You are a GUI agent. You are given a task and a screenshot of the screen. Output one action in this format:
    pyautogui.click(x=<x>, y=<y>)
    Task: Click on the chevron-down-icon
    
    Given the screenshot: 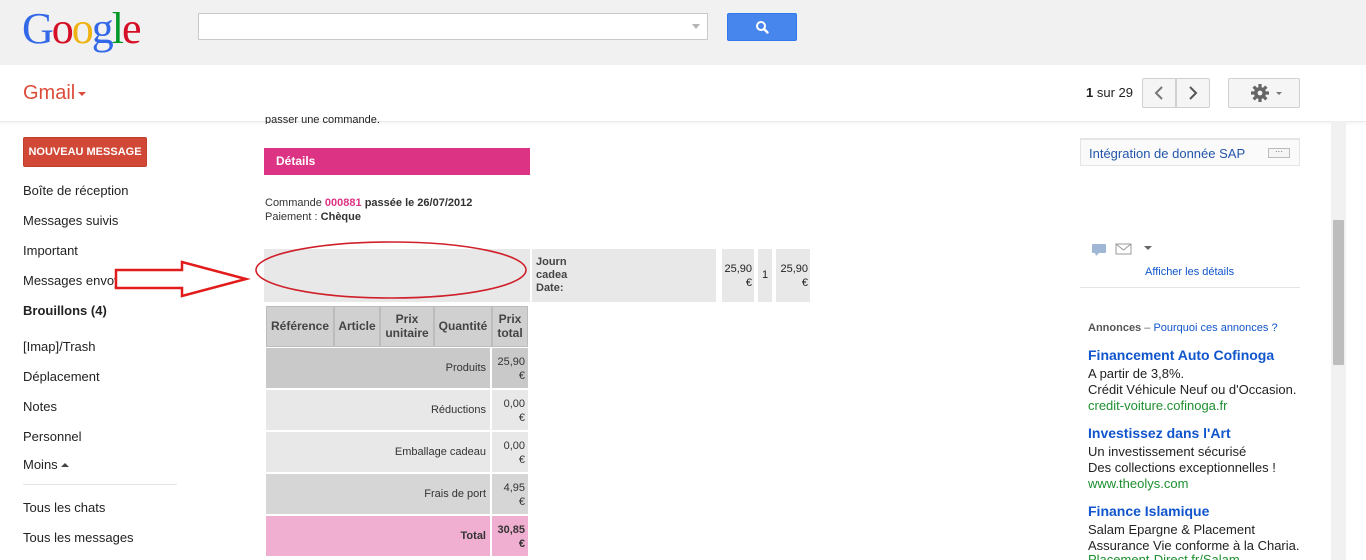 What is the action you would take?
    pyautogui.click(x=1148, y=248)
    